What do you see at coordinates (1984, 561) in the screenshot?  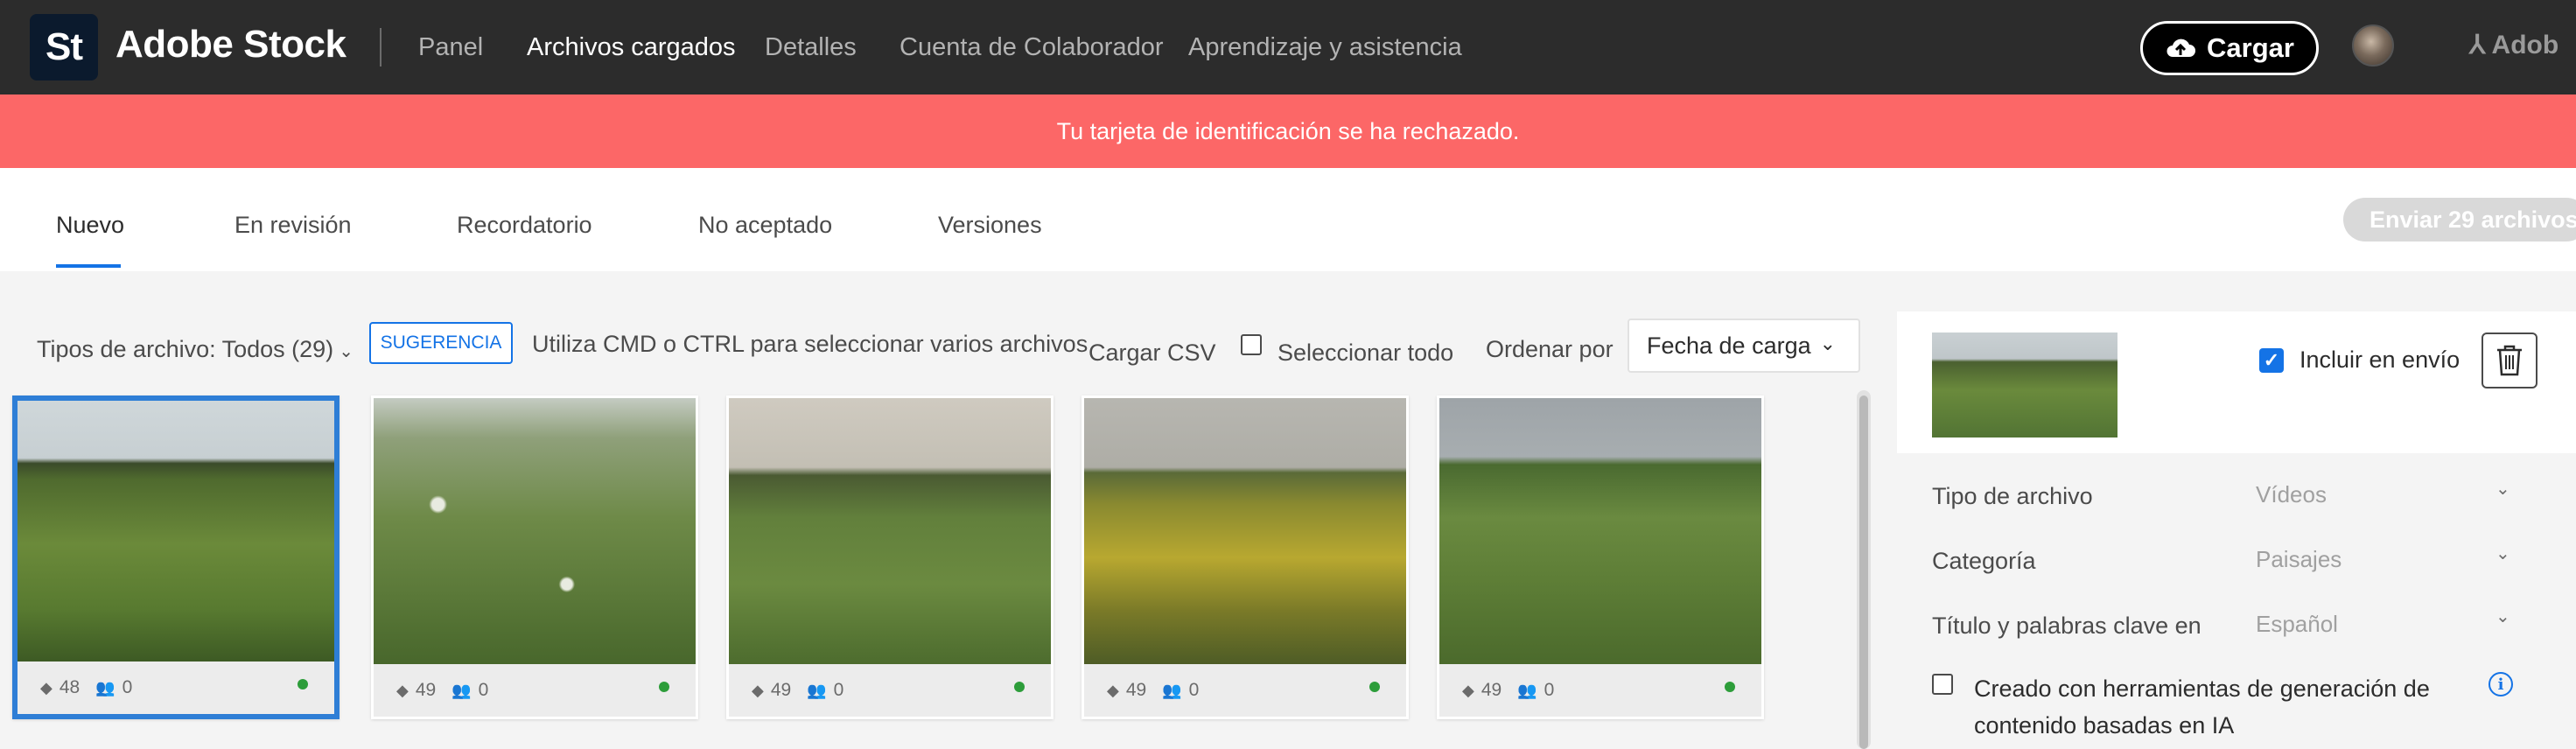 I see `category-label: Categoría` at bounding box center [1984, 561].